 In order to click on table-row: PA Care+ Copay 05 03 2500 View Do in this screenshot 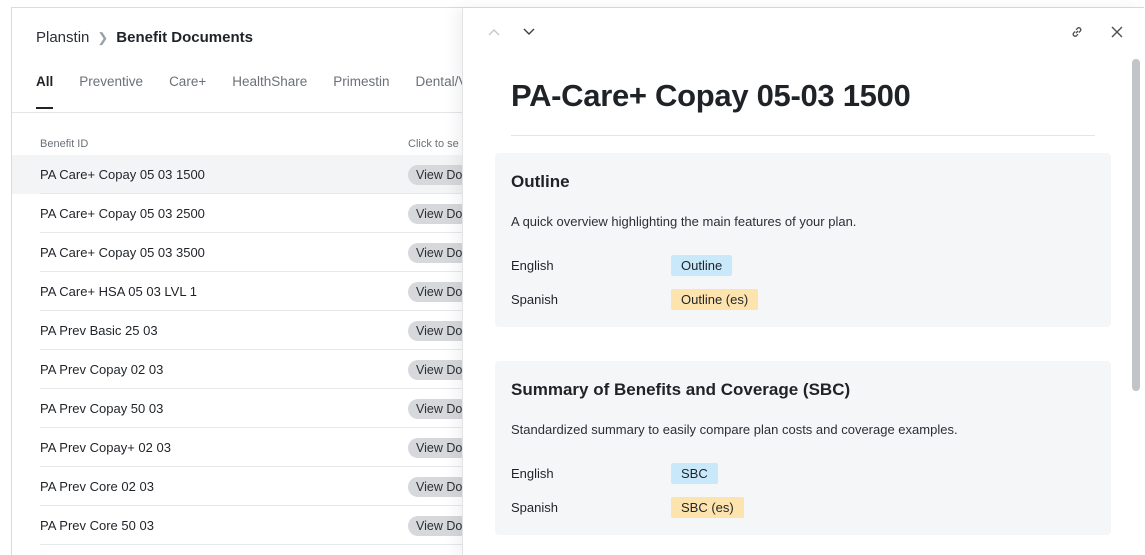, I will do `click(242, 213)`.